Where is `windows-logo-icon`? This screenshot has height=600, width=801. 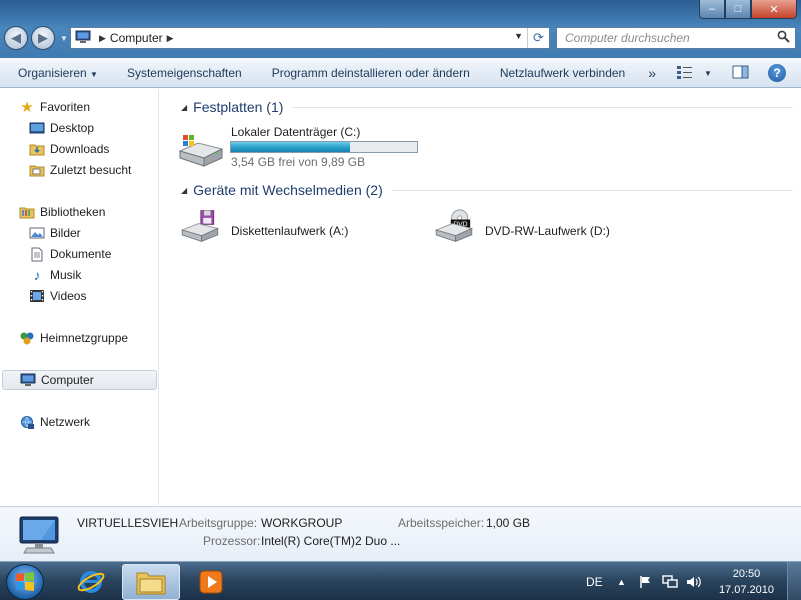 windows-logo-icon is located at coordinates (25, 581).